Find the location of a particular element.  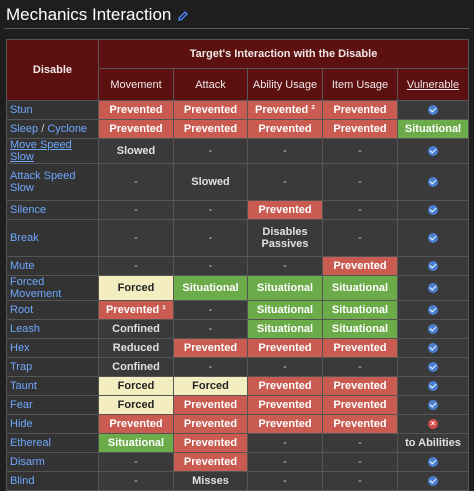

disable-link: Cyclone is located at coordinates (67, 129).